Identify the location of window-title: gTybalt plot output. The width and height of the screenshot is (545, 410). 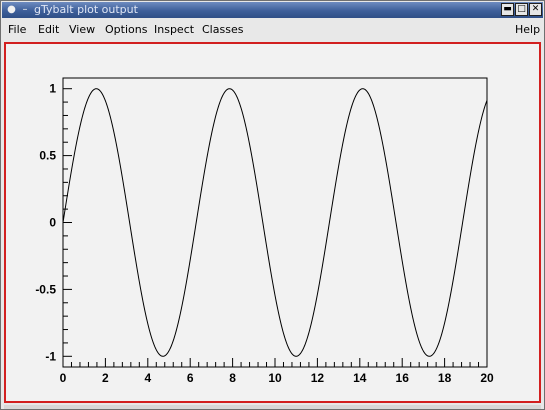
(86, 9).